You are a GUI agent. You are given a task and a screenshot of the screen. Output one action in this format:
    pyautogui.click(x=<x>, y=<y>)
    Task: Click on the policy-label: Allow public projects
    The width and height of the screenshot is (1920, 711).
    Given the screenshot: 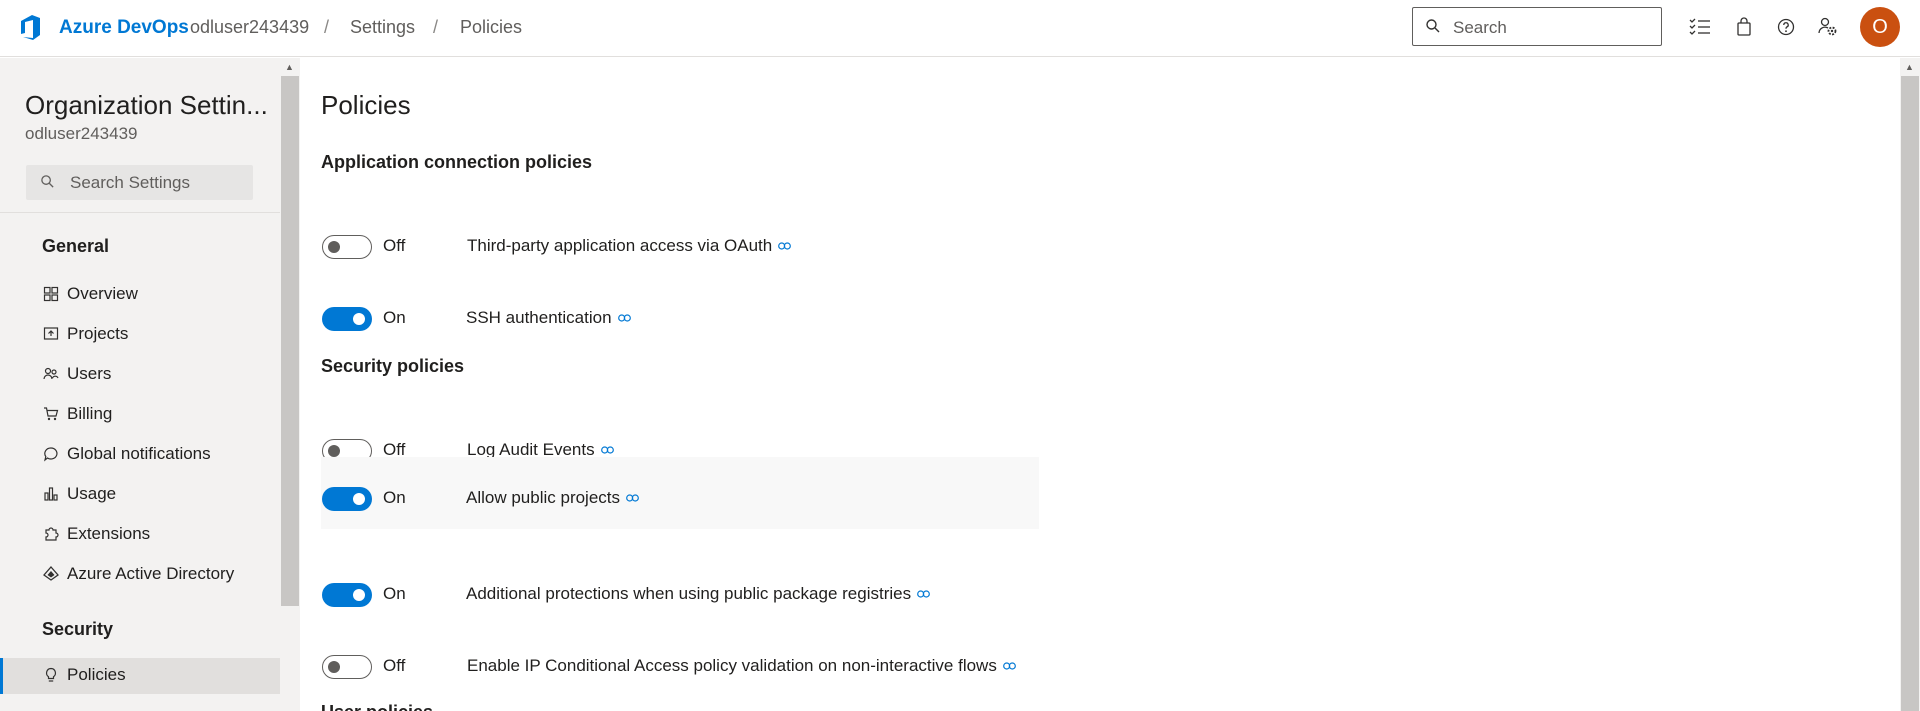 What is the action you would take?
    pyautogui.click(x=543, y=497)
    